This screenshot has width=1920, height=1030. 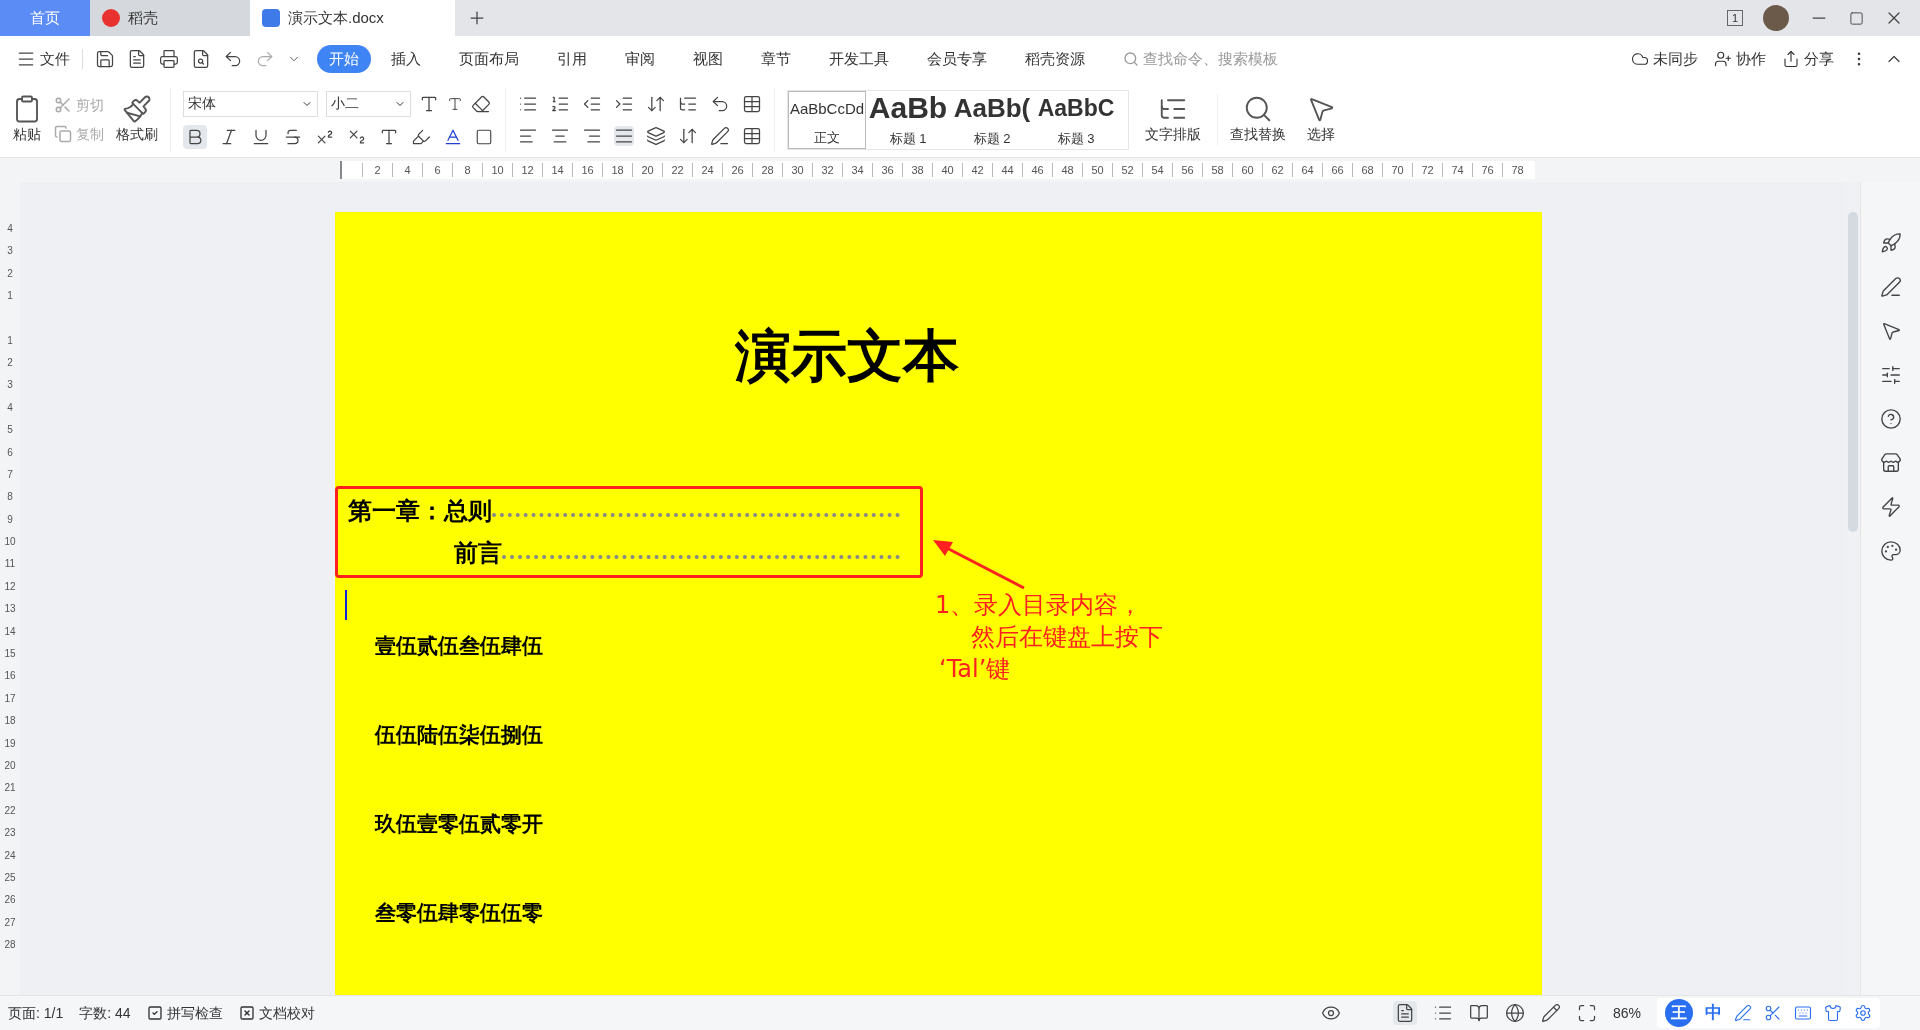 What do you see at coordinates (1890, 507) in the screenshot?
I see `lightning-icon` at bounding box center [1890, 507].